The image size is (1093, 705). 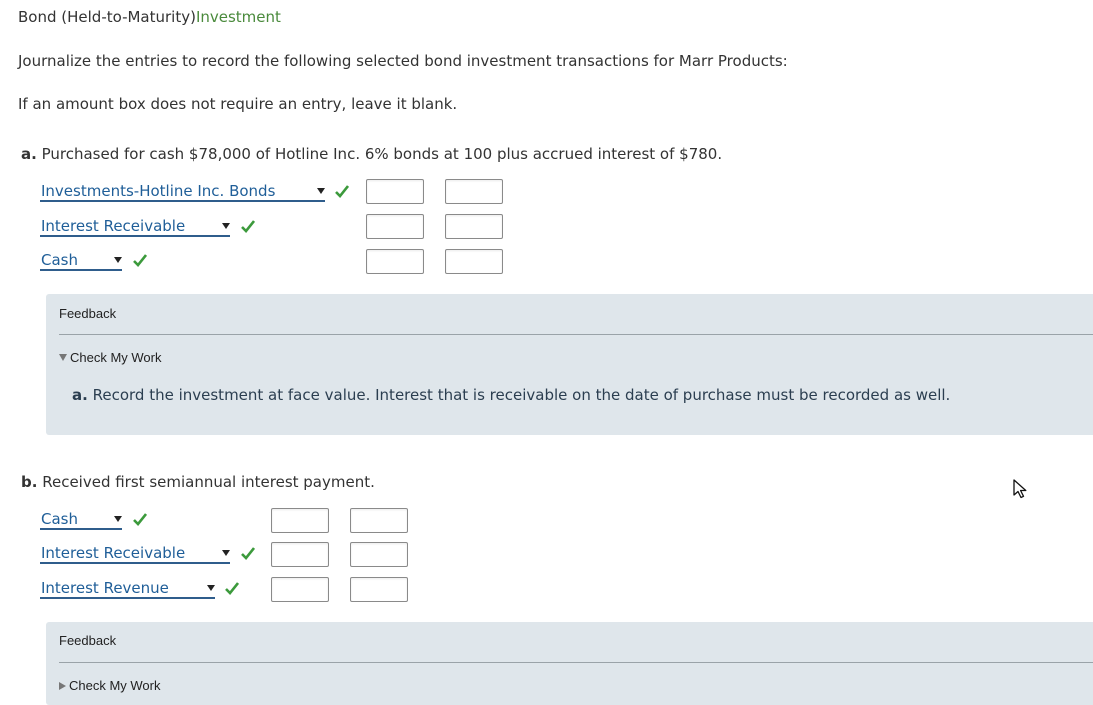 What do you see at coordinates (379, 554) in the screenshot?
I see `credit-input-b2` at bounding box center [379, 554].